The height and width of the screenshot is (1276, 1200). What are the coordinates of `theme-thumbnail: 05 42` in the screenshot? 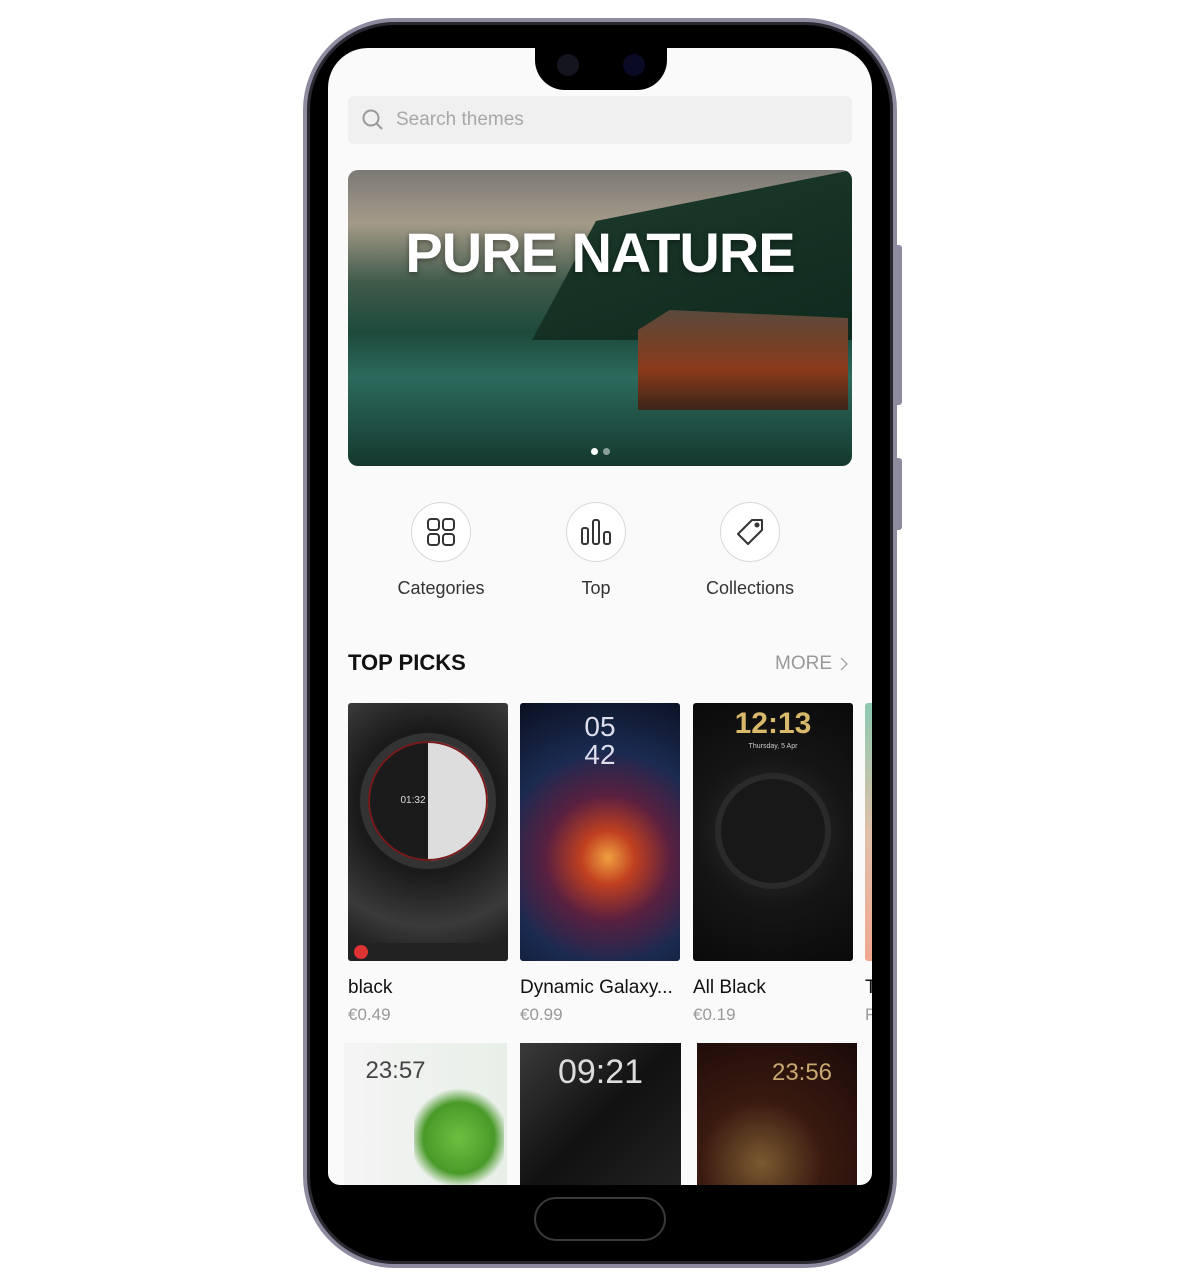 It's located at (600, 832).